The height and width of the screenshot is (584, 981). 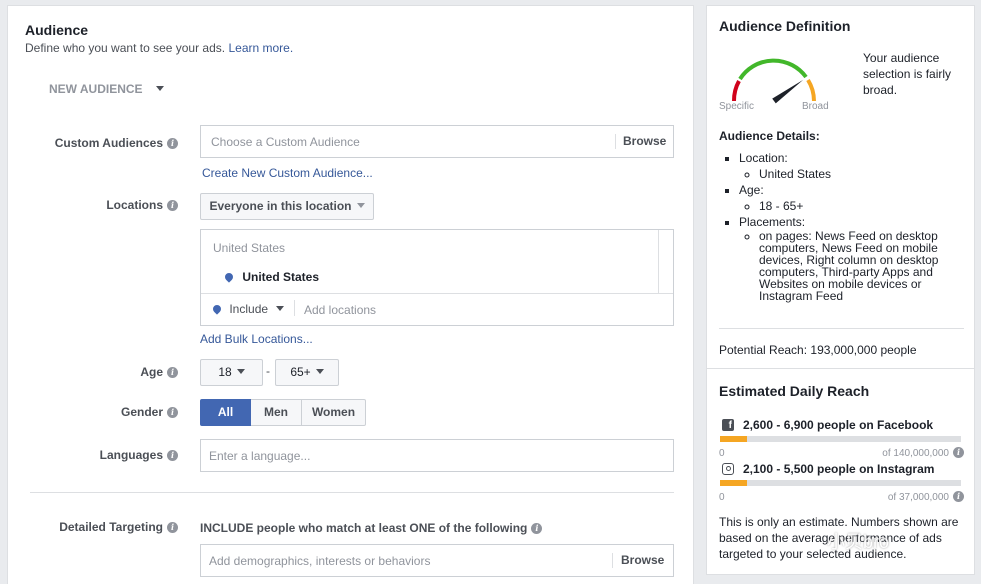 I want to click on instagram-reach-bar, so click(x=840, y=483).